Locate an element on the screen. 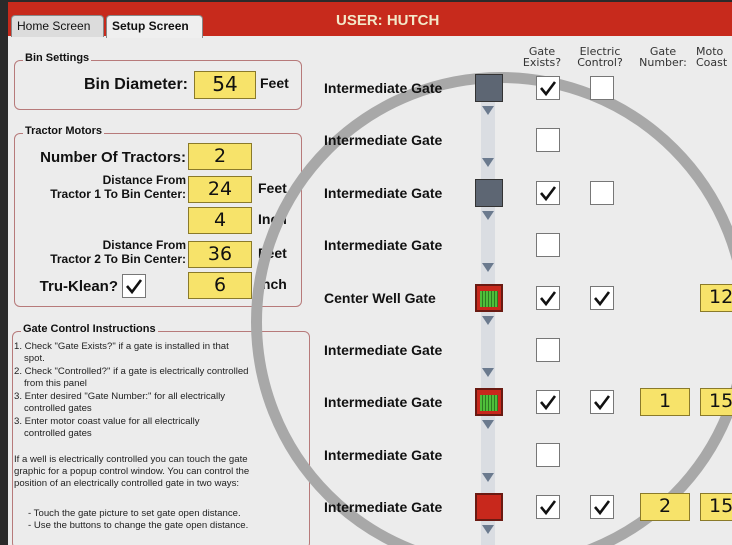  bin-diameter-input: 54 is located at coordinates (225, 85).